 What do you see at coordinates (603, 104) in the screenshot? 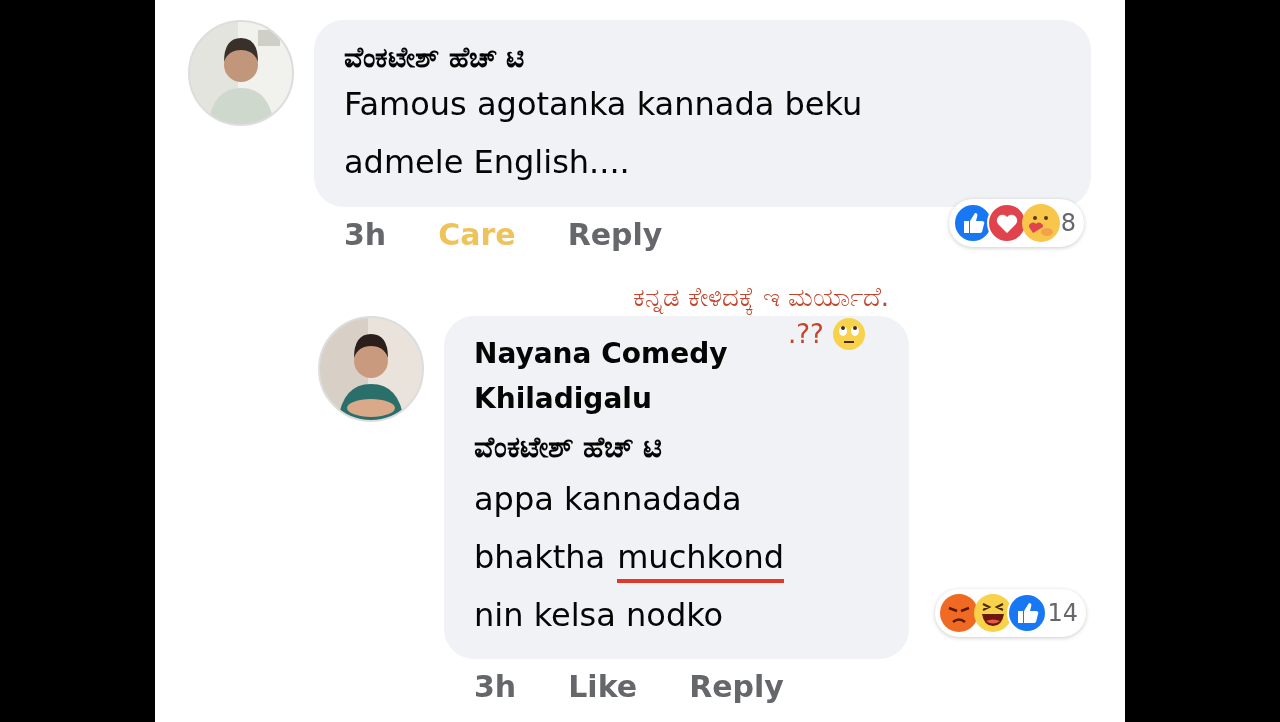
I see `comment-text: Famous agotanka kannada beku` at bounding box center [603, 104].